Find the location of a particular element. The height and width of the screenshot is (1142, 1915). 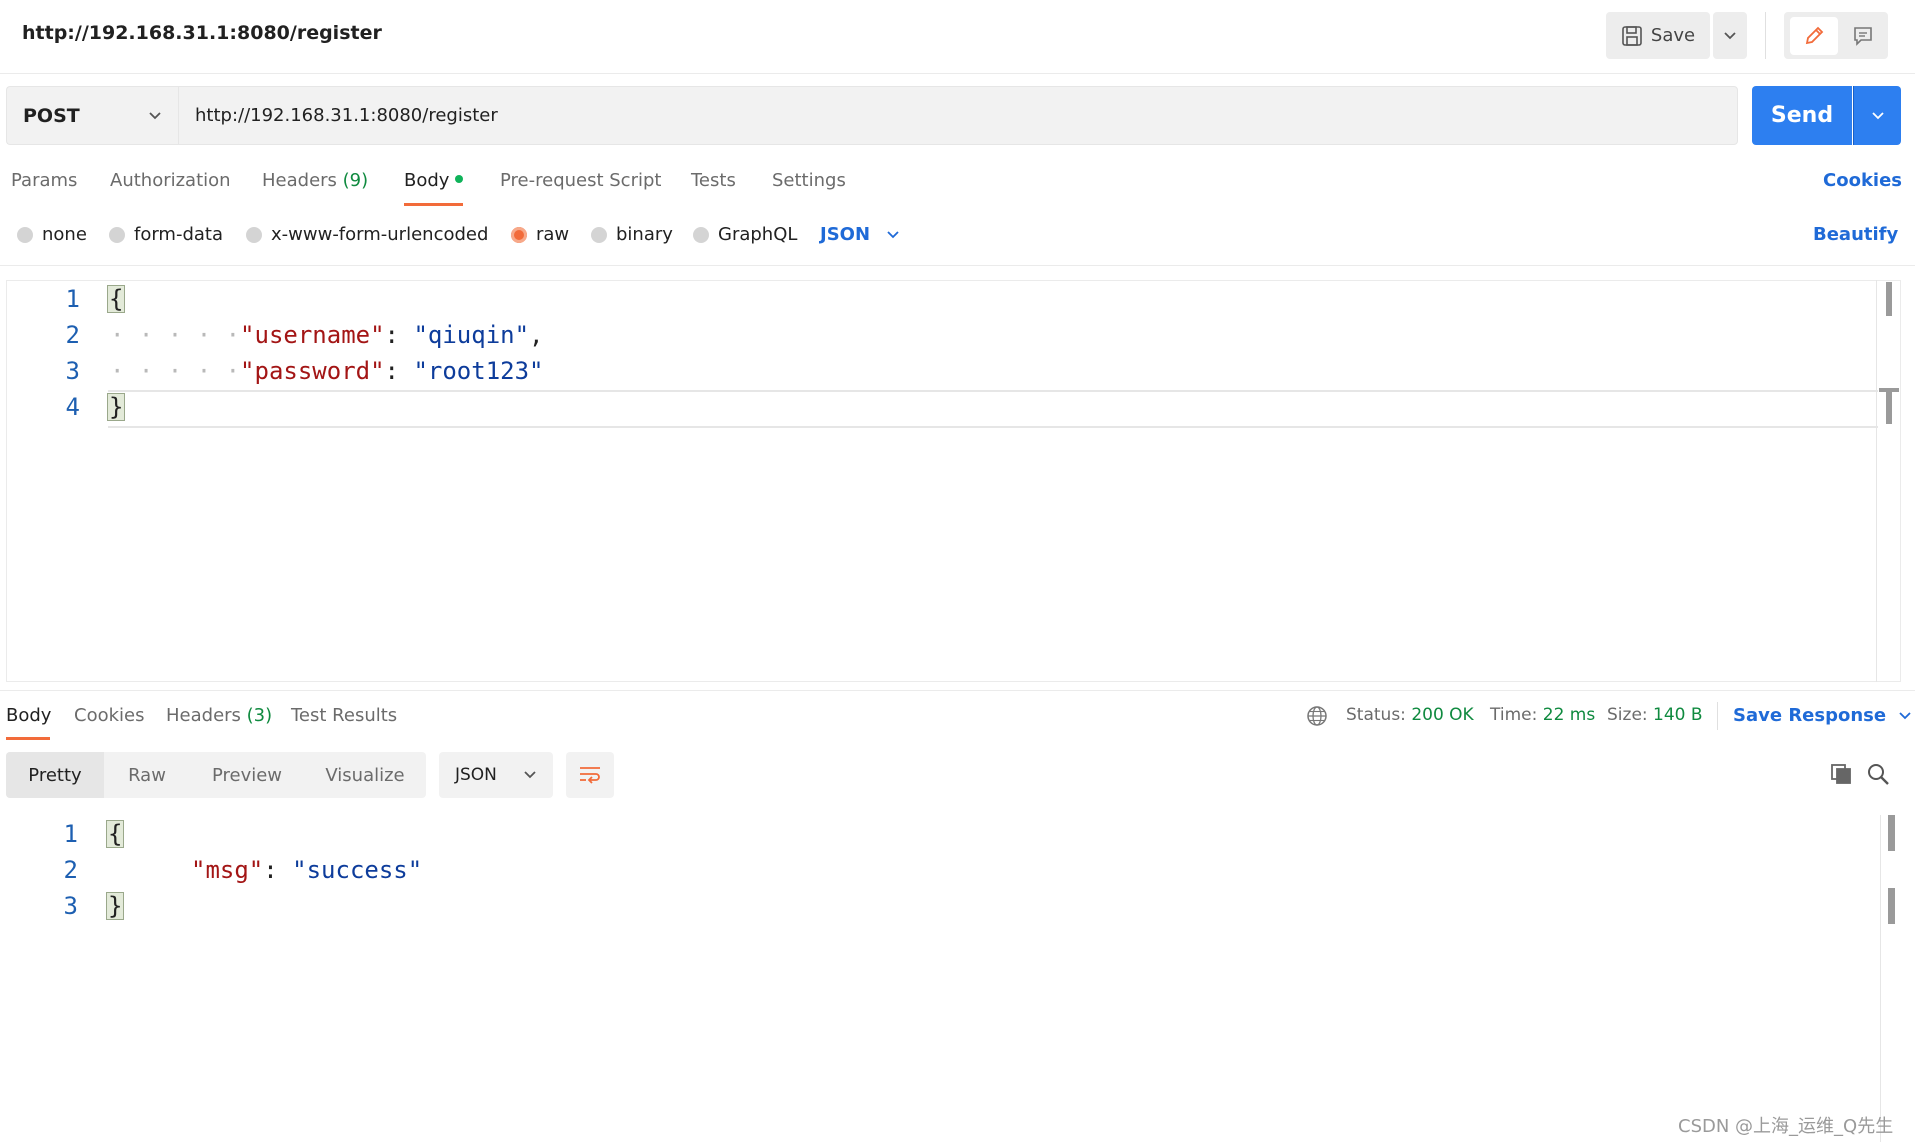

send-dropdown-button is located at coordinates (1877, 115).